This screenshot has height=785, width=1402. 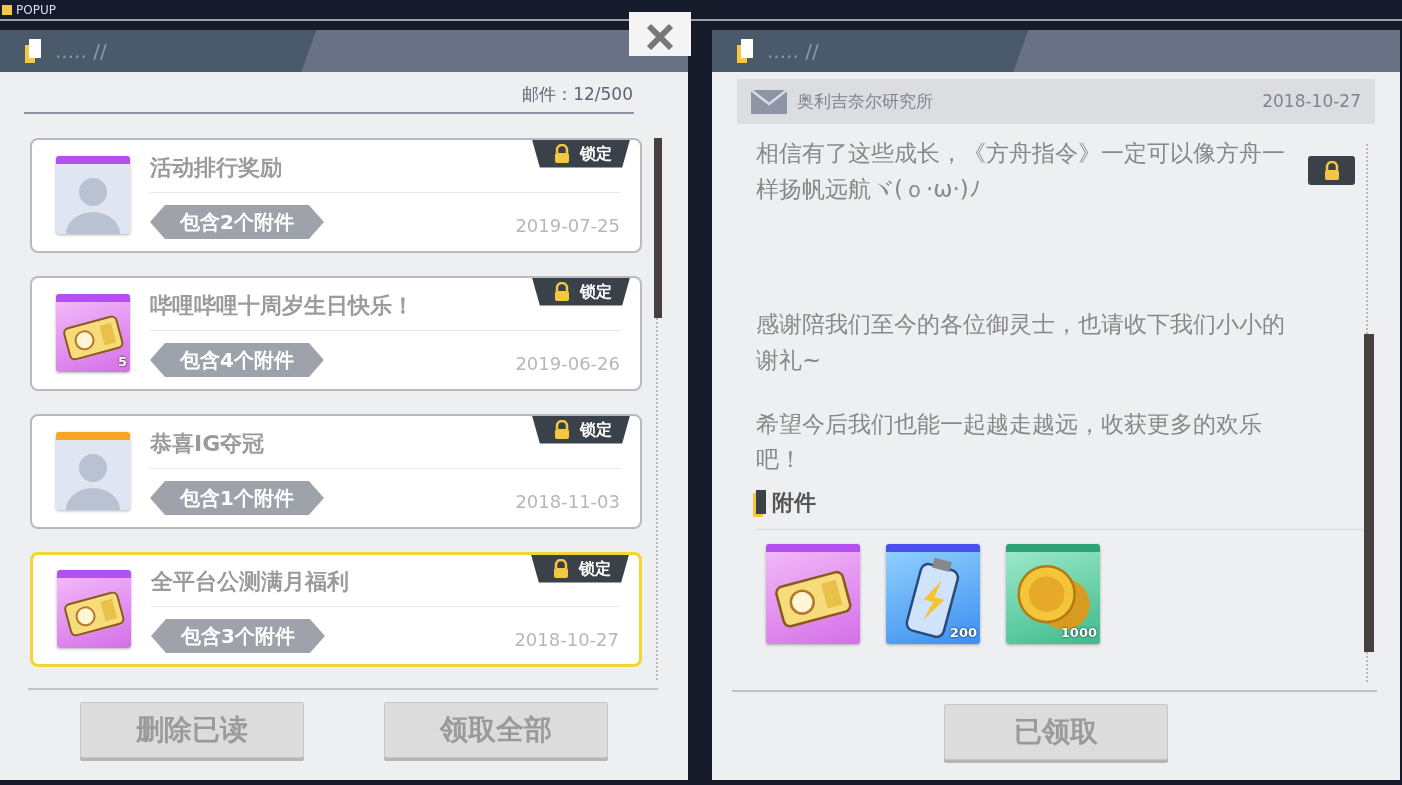 What do you see at coordinates (237, 222) in the screenshot?
I see `attachment-count-tag: 包含2个附件` at bounding box center [237, 222].